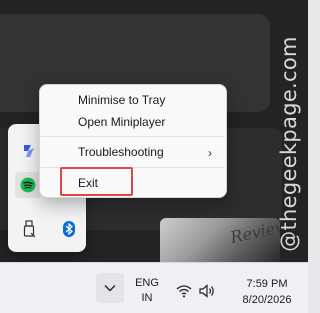 Image resolution: width=320 pixels, height=313 pixels. I want to click on watermark: @thegeekpage.com, so click(289, 144).